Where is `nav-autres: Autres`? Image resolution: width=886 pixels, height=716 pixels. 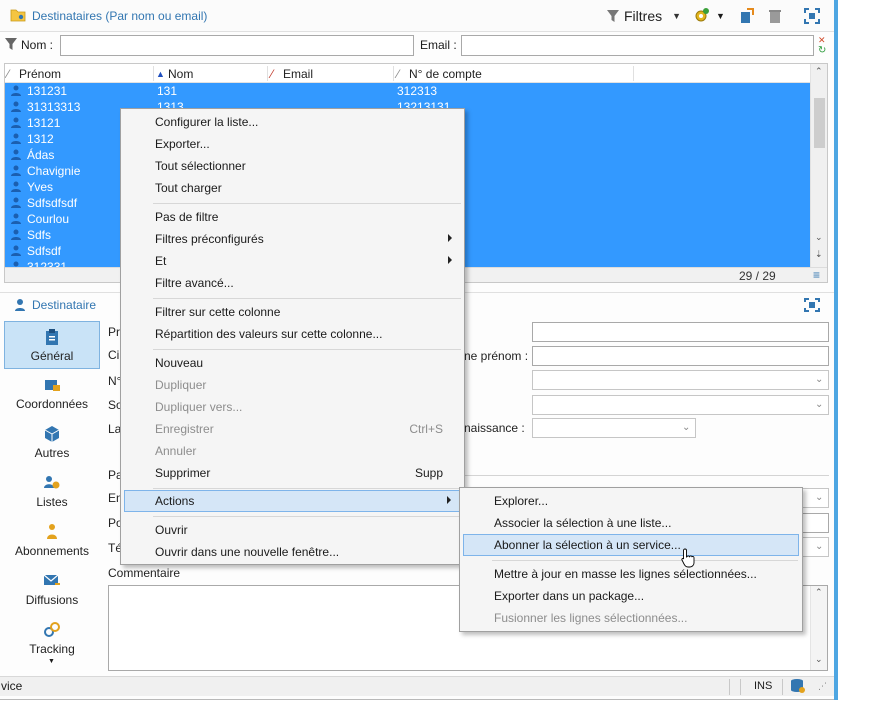 nav-autres: Autres is located at coordinates (52, 443).